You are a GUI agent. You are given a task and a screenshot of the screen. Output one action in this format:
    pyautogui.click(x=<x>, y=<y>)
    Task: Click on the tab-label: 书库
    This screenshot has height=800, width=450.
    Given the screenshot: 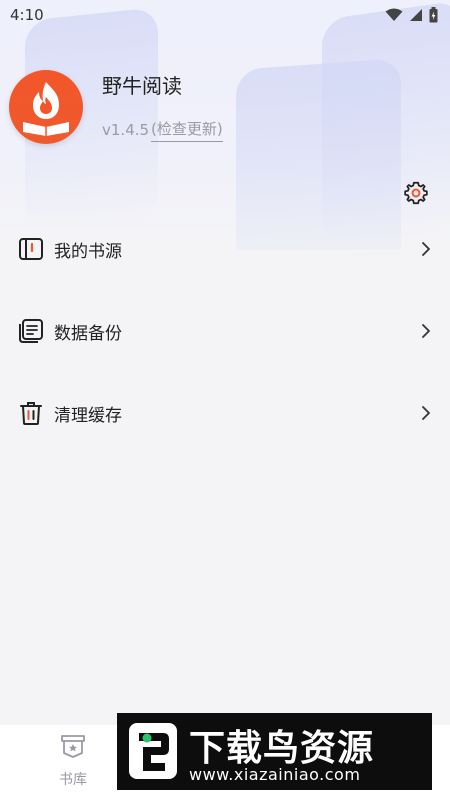 What is the action you would take?
    pyautogui.click(x=73, y=780)
    